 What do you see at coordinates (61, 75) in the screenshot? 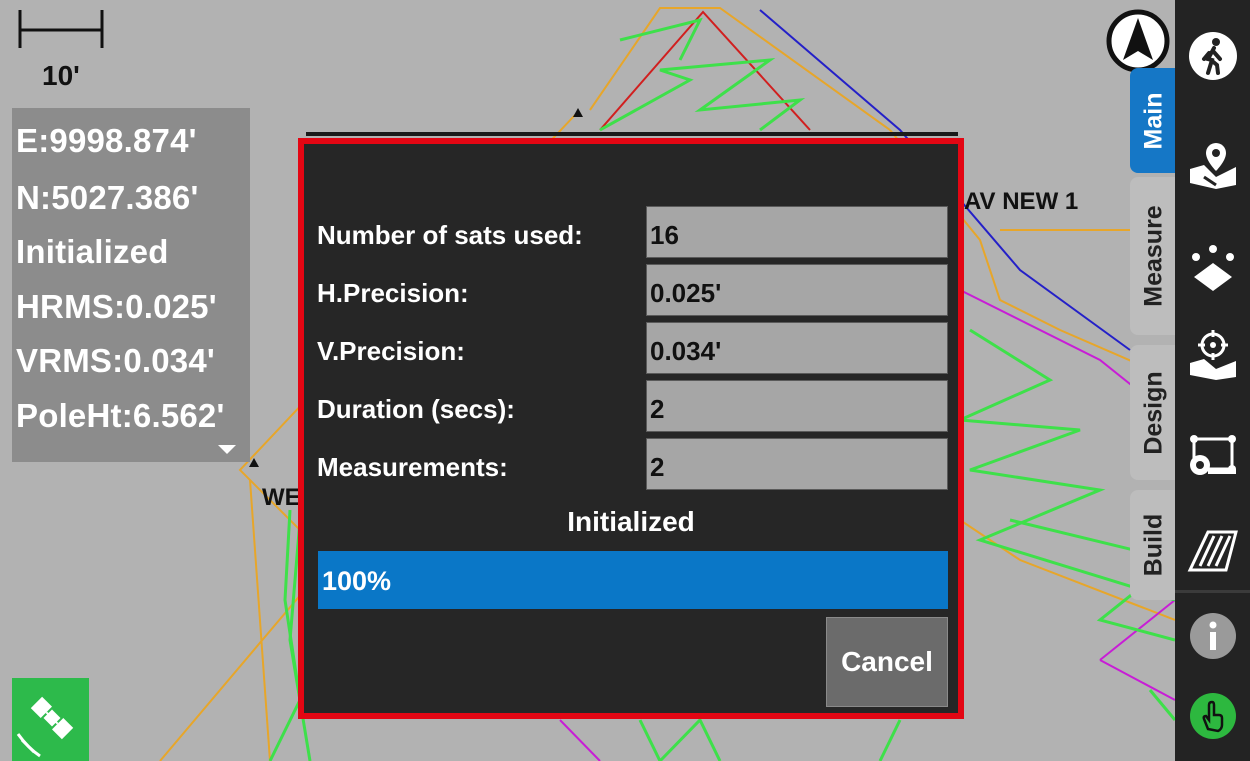
I see `scale-label: 10'` at bounding box center [61, 75].